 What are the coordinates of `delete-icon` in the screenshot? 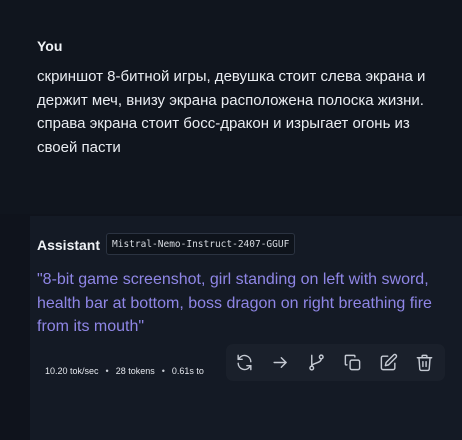 It's located at (424, 363).